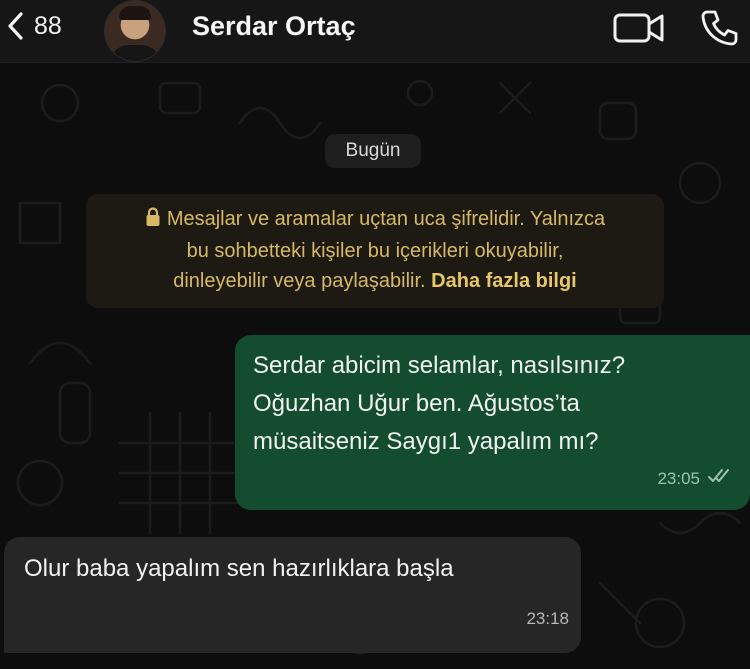 The width and height of the screenshot is (750, 669). I want to click on back-button: 88, so click(34, 26).